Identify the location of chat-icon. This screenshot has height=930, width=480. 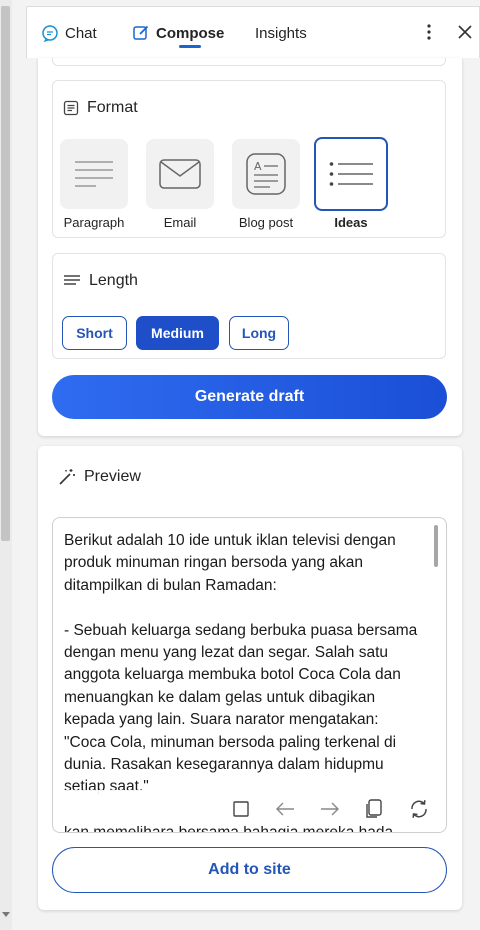
(50, 33).